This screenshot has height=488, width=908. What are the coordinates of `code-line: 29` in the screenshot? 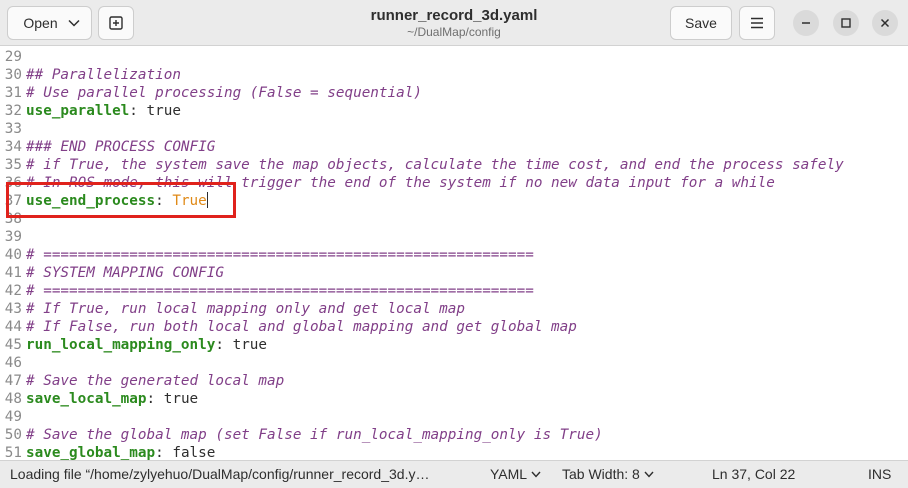 It's located at (454, 57).